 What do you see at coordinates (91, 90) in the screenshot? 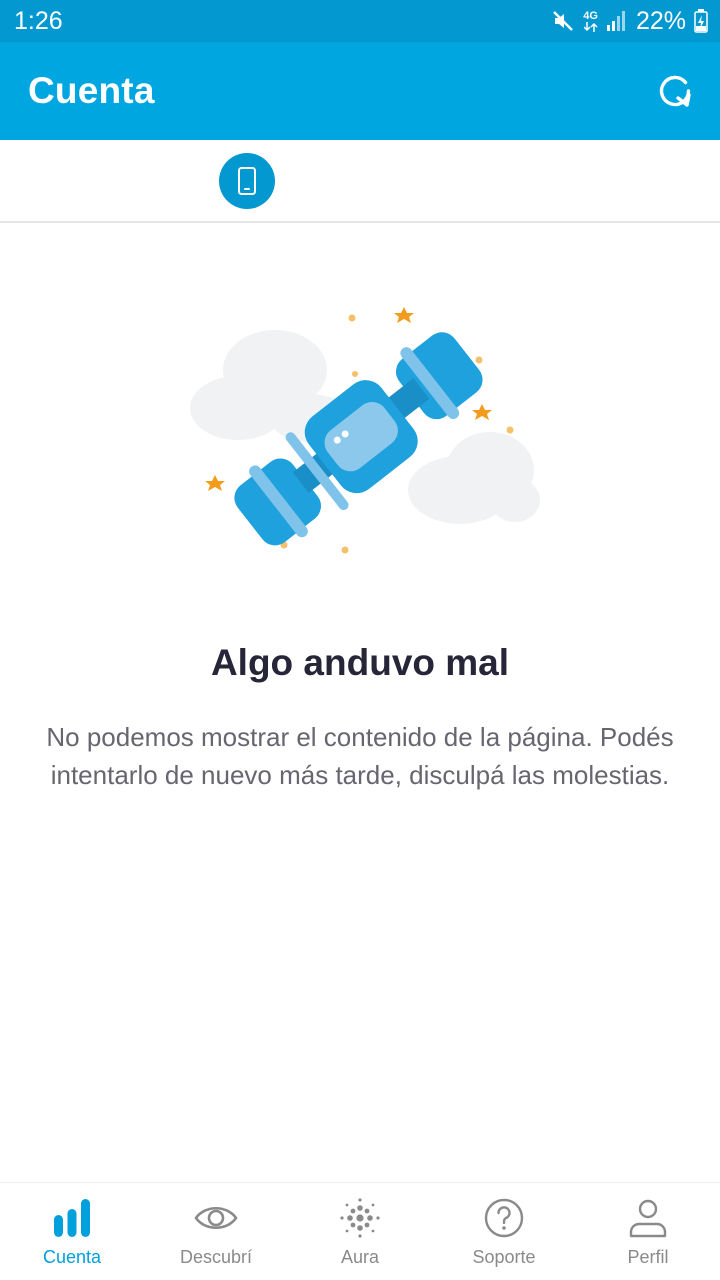
I see `page-title: Cuenta` at bounding box center [91, 90].